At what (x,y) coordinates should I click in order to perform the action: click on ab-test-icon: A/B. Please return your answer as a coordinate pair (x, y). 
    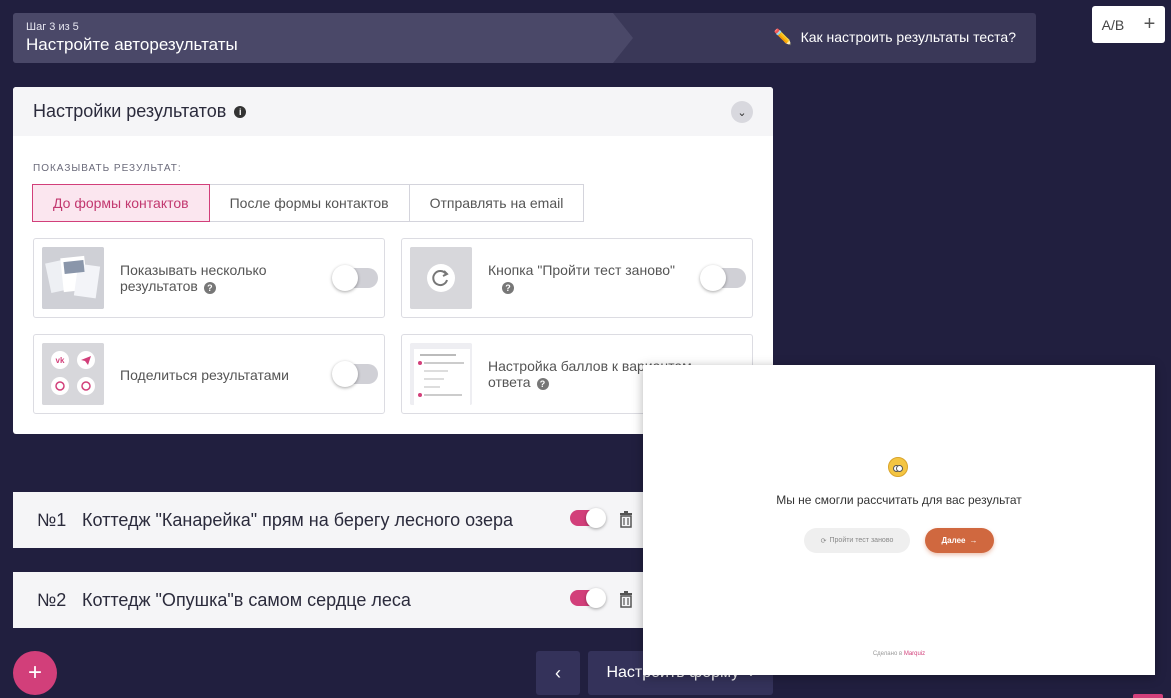
    Looking at the image, I should click on (1113, 25).